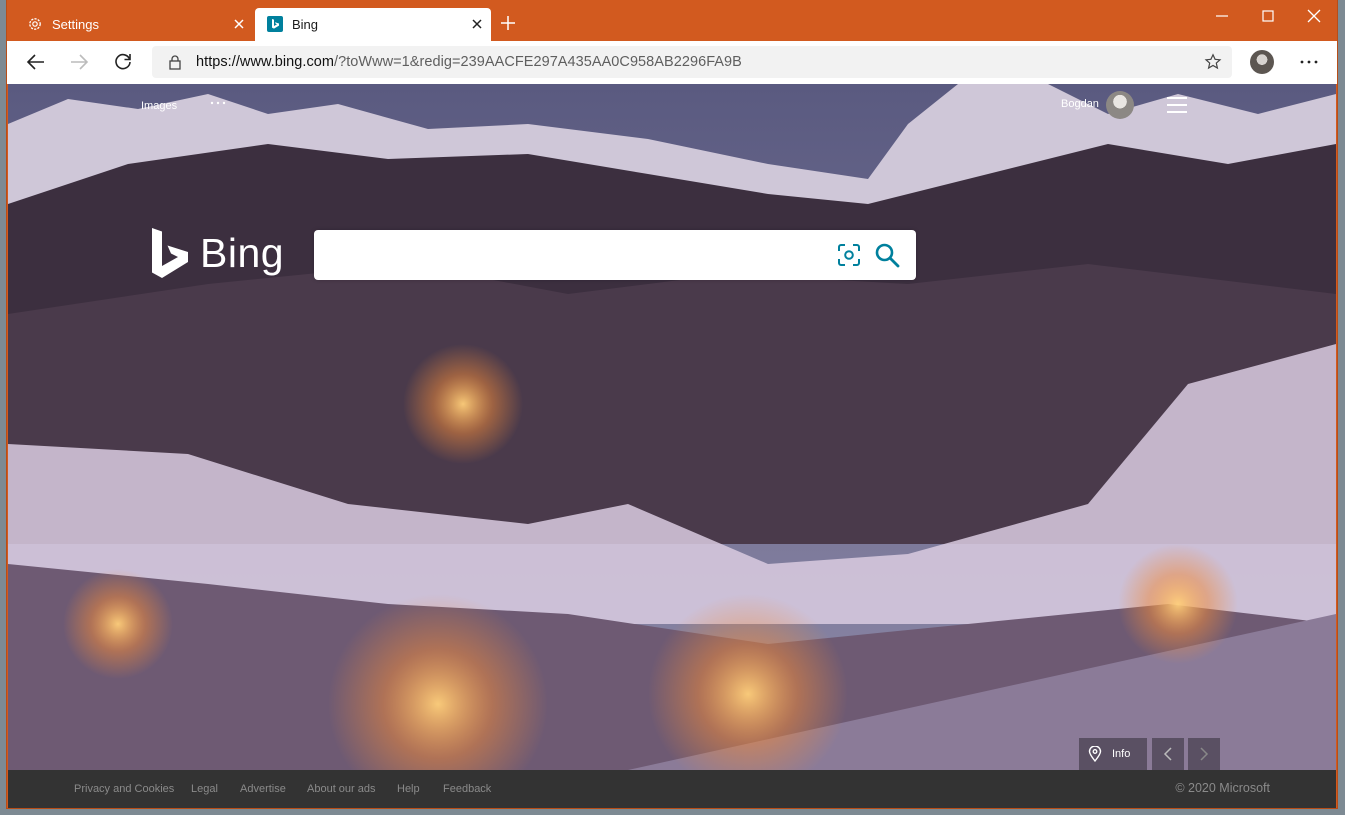 This screenshot has height=815, width=1345. I want to click on minimize-icon, so click(1222, 16).